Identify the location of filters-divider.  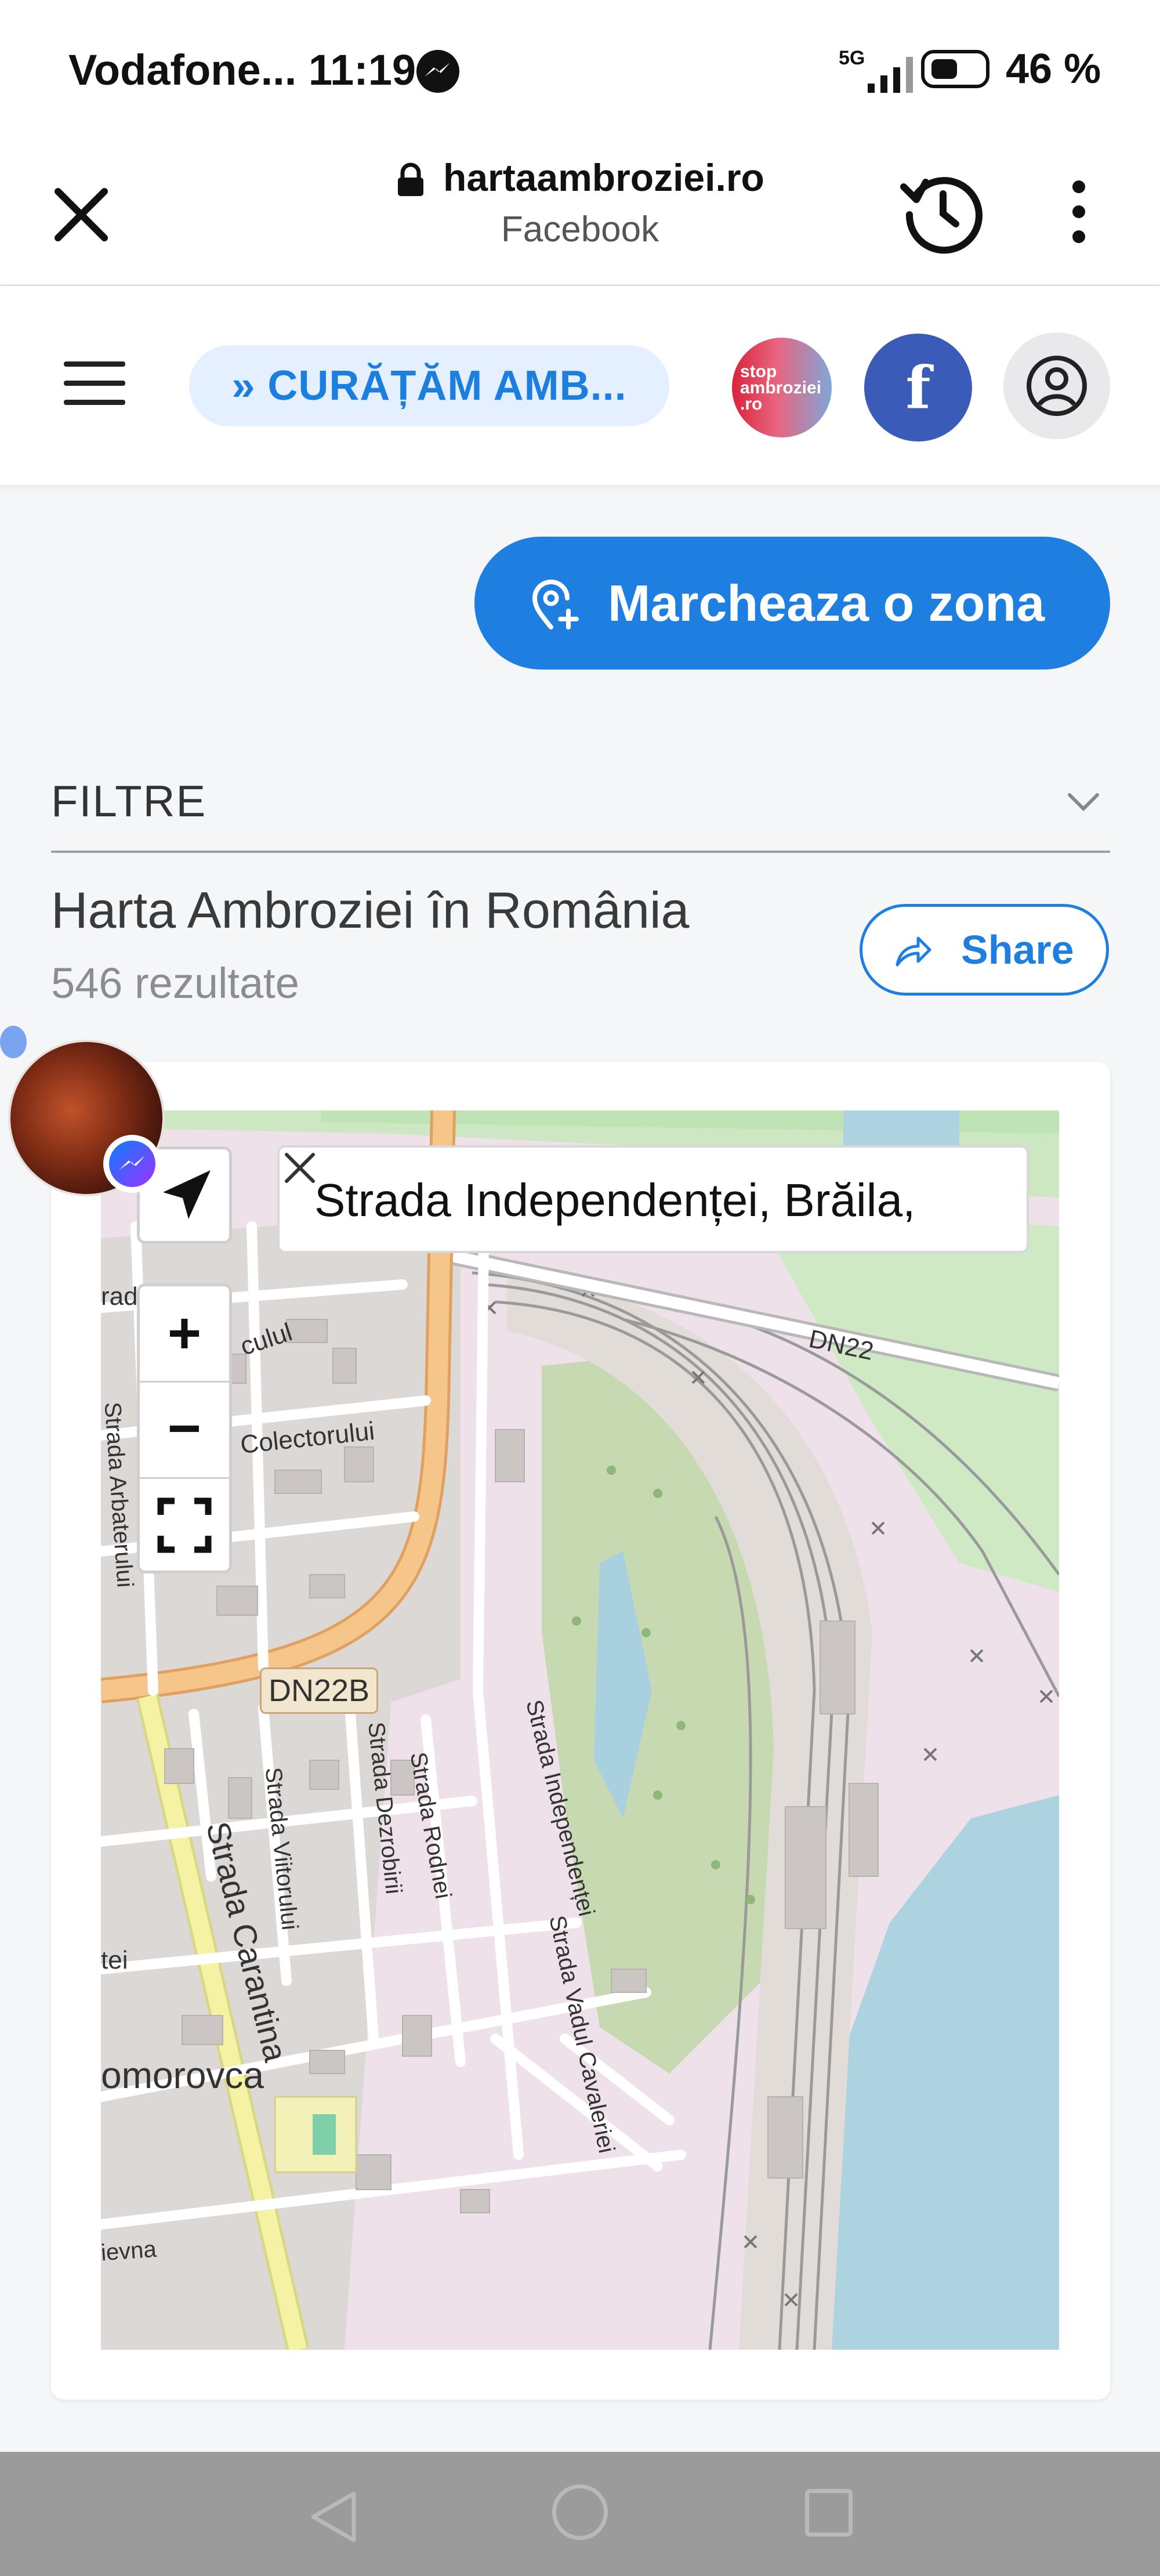
(580, 852).